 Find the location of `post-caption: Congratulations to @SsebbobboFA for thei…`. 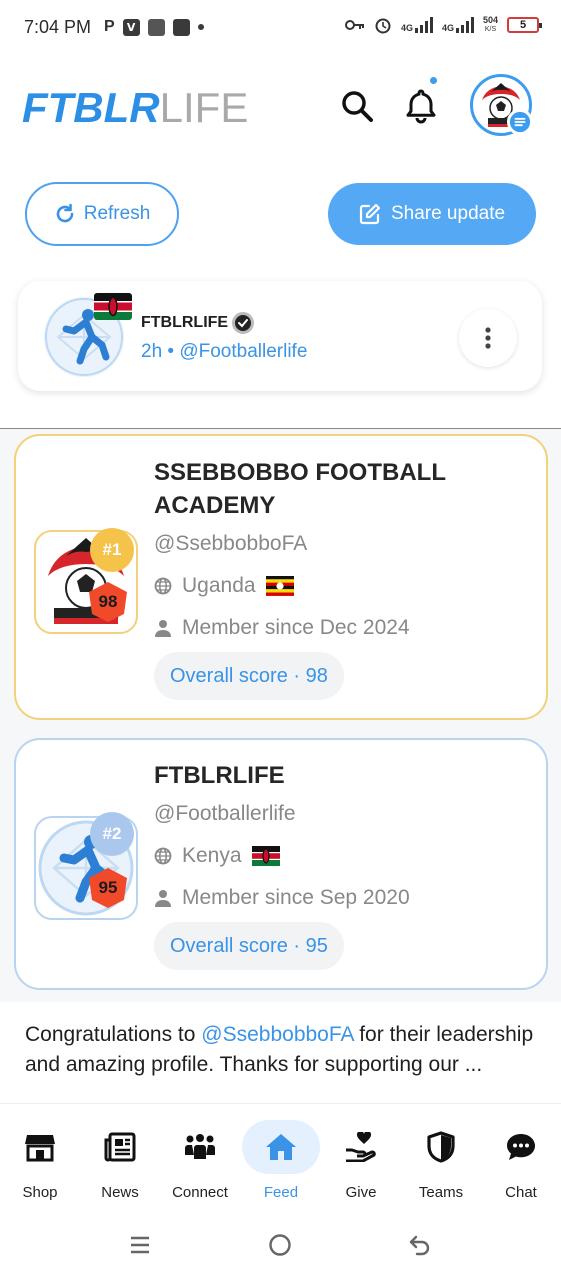

post-caption: Congratulations to @SsebbobboFA for thei… is located at coordinates (285, 1050).